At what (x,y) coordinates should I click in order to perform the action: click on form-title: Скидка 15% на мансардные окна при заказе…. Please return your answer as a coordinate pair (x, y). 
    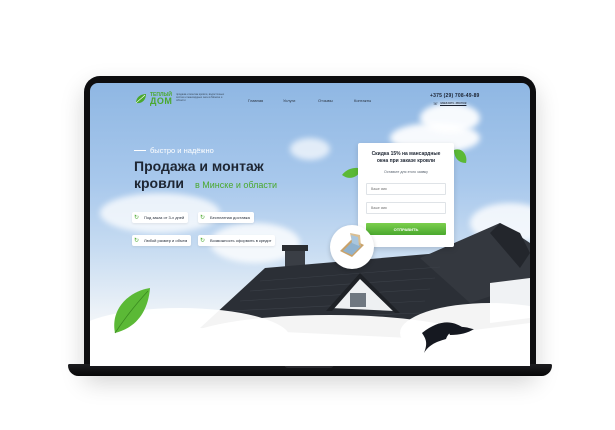
    Looking at the image, I should click on (406, 157).